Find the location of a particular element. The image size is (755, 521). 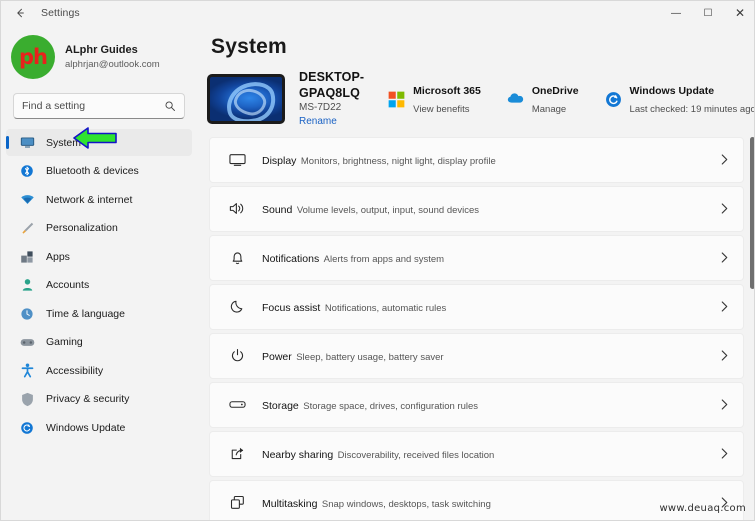

multitask-windows-icon is located at coordinates (237, 503).